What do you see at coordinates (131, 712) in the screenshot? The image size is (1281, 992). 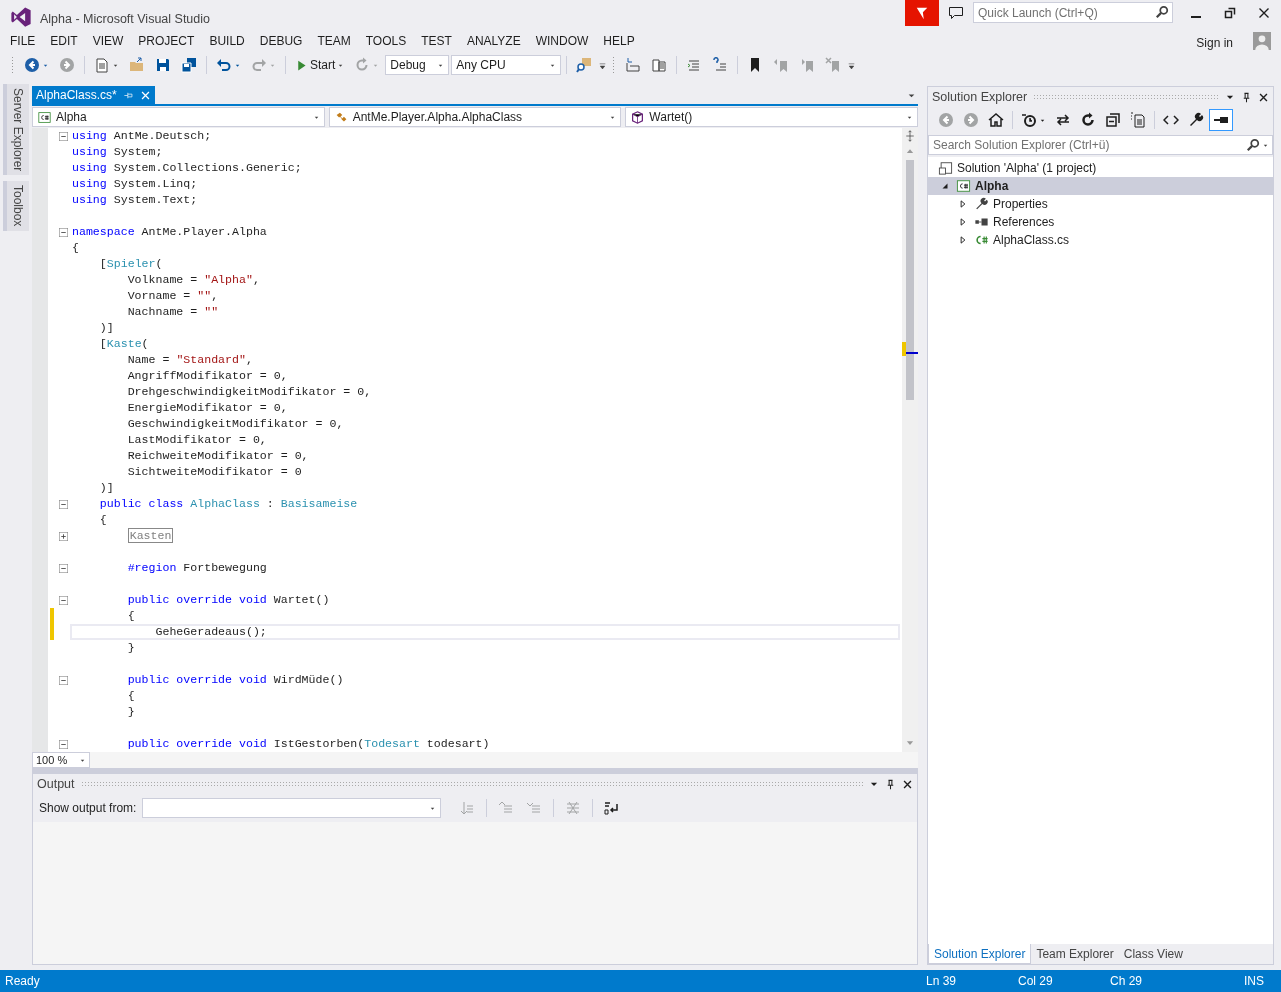 I see `code-line: }` at bounding box center [131, 712].